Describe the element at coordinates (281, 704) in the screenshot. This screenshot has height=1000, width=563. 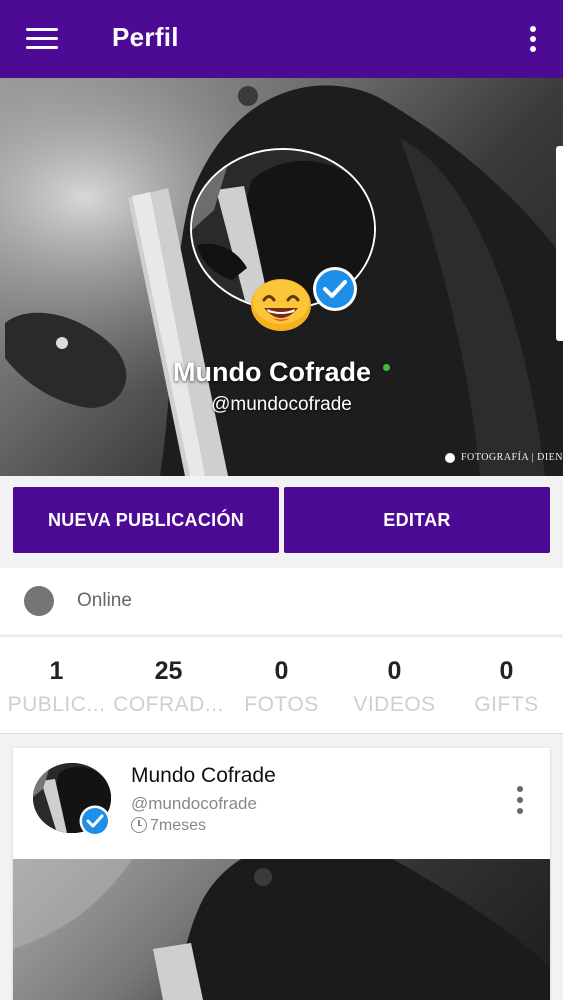
I see `stat-label: FOTOS` at that location.